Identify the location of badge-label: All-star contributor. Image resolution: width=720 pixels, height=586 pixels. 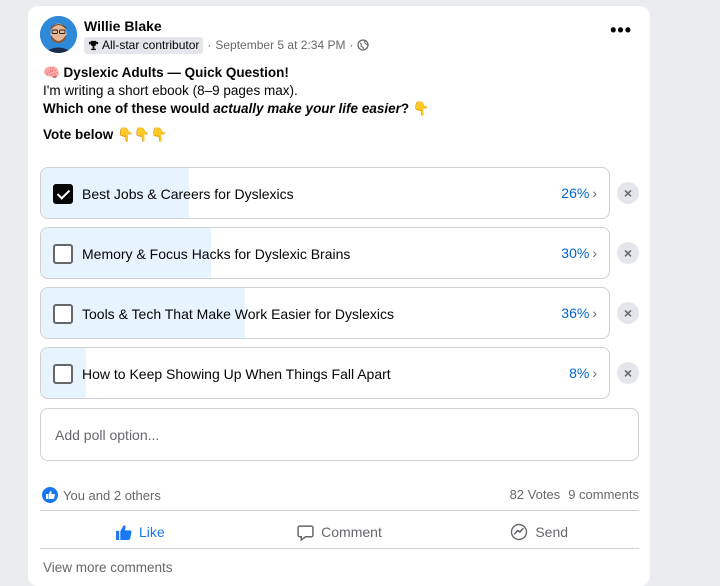
(151, 45).